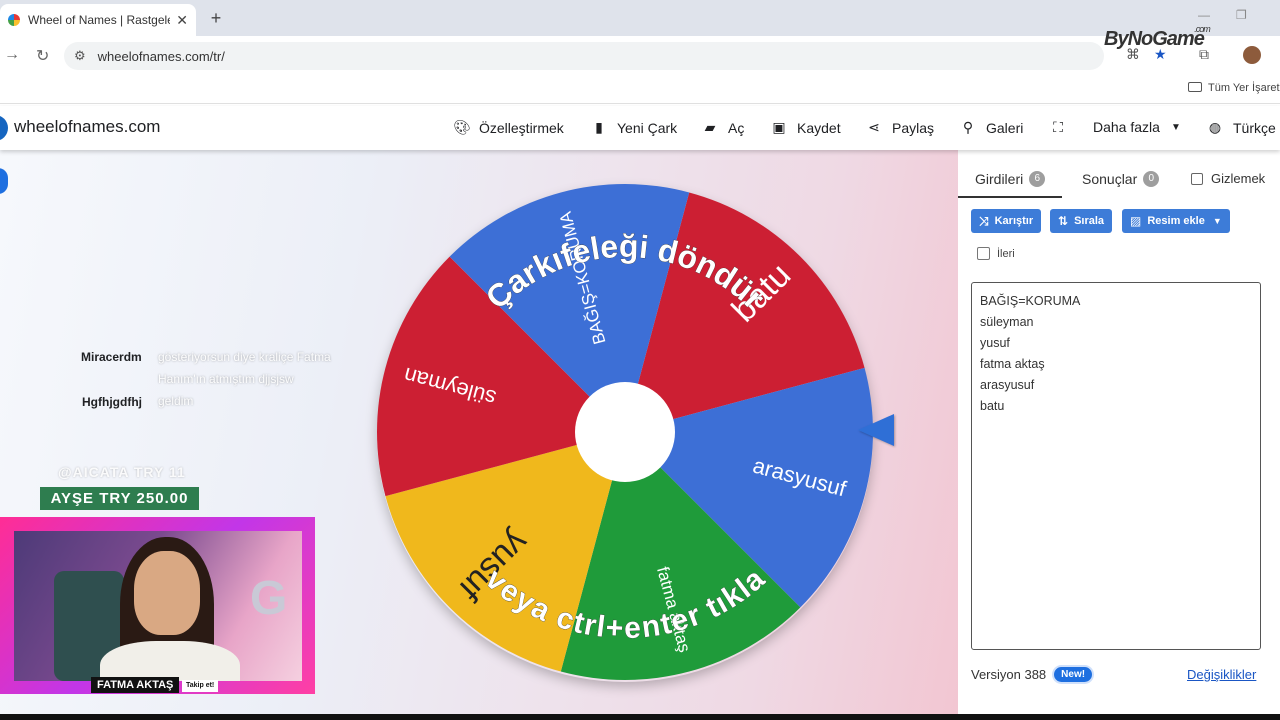  Describe the element at coordinates (710, 127) in the screenshot. I see `folder-open-icon: ▰` at that location.